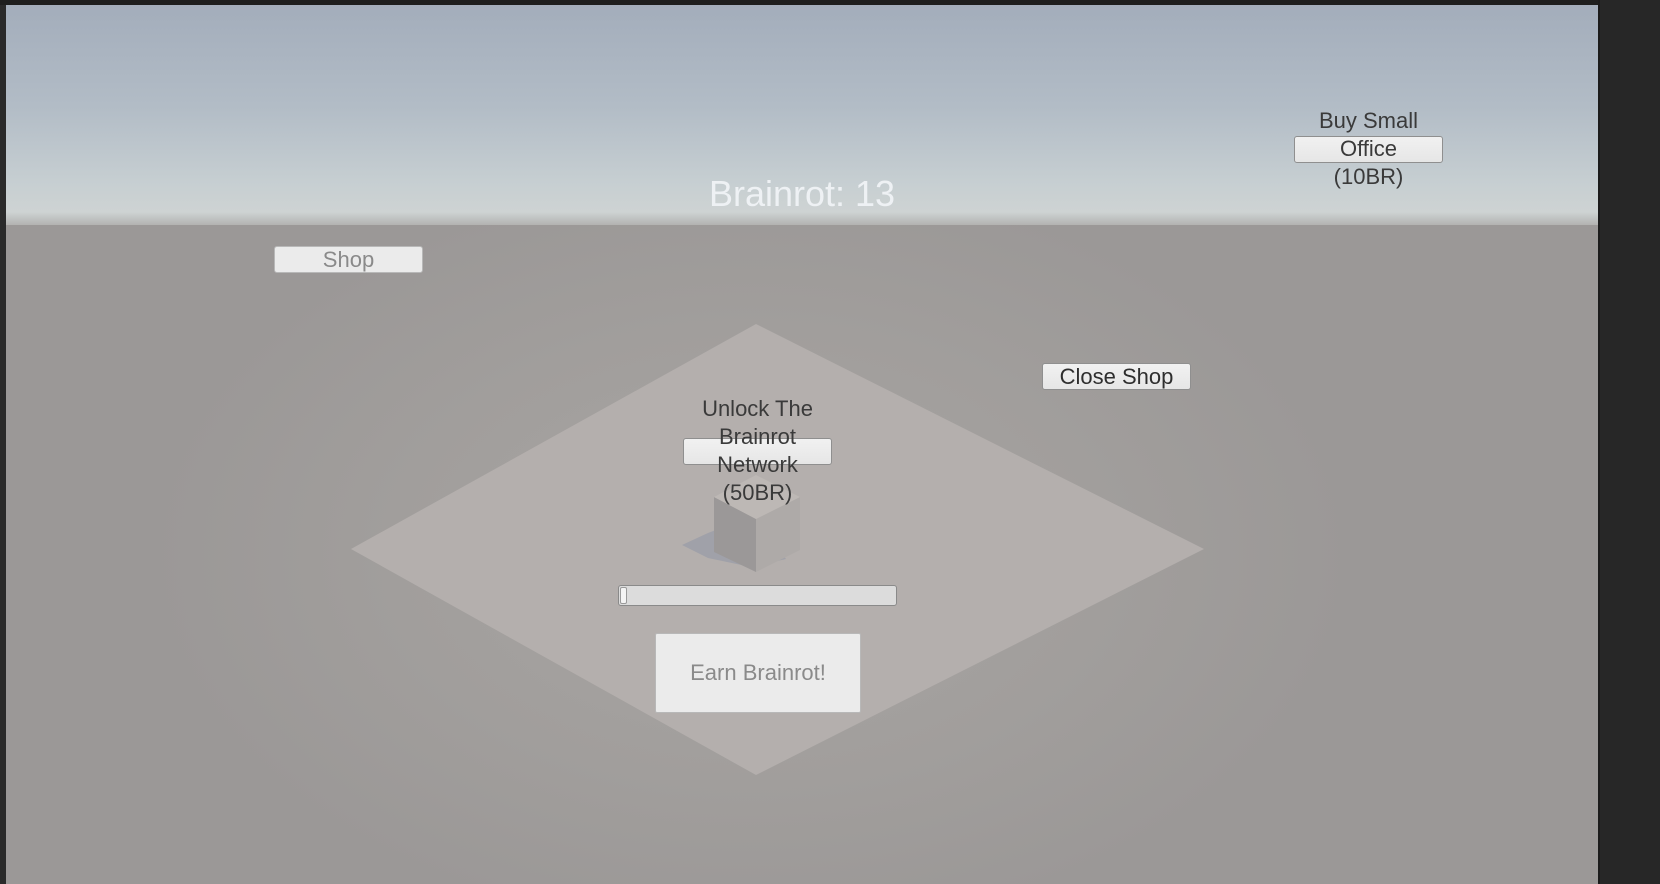  Describe the element at coordinates (1629, 442) in the screenshot. I see `editor-side-panel` at that location.